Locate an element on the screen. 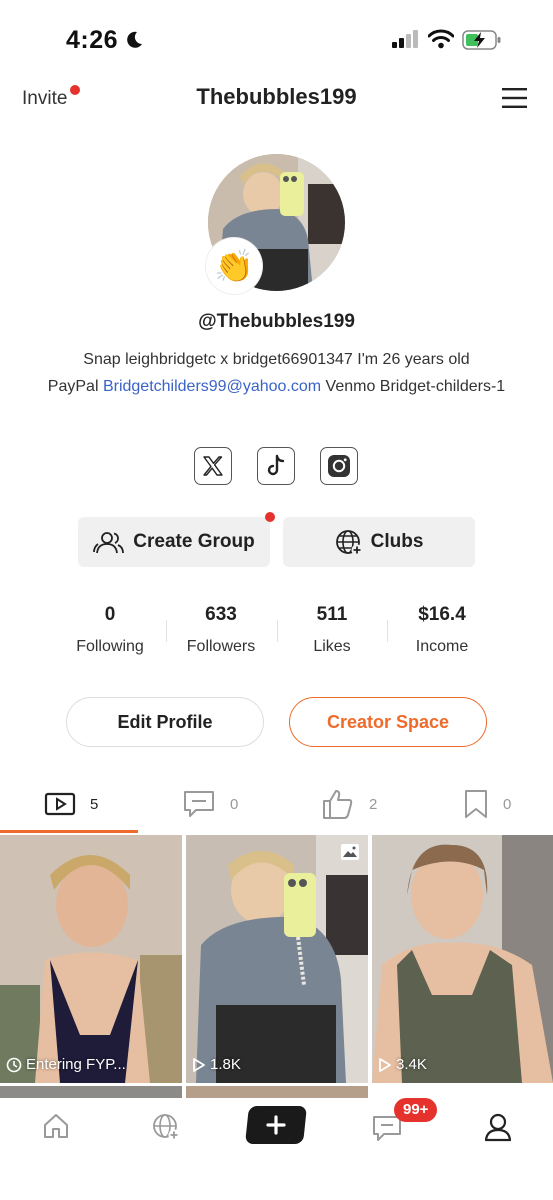 Image resolution: width=553 pixels, height=1200 pixels. stat-value: $16.4 is located at coordinates (442, 614).